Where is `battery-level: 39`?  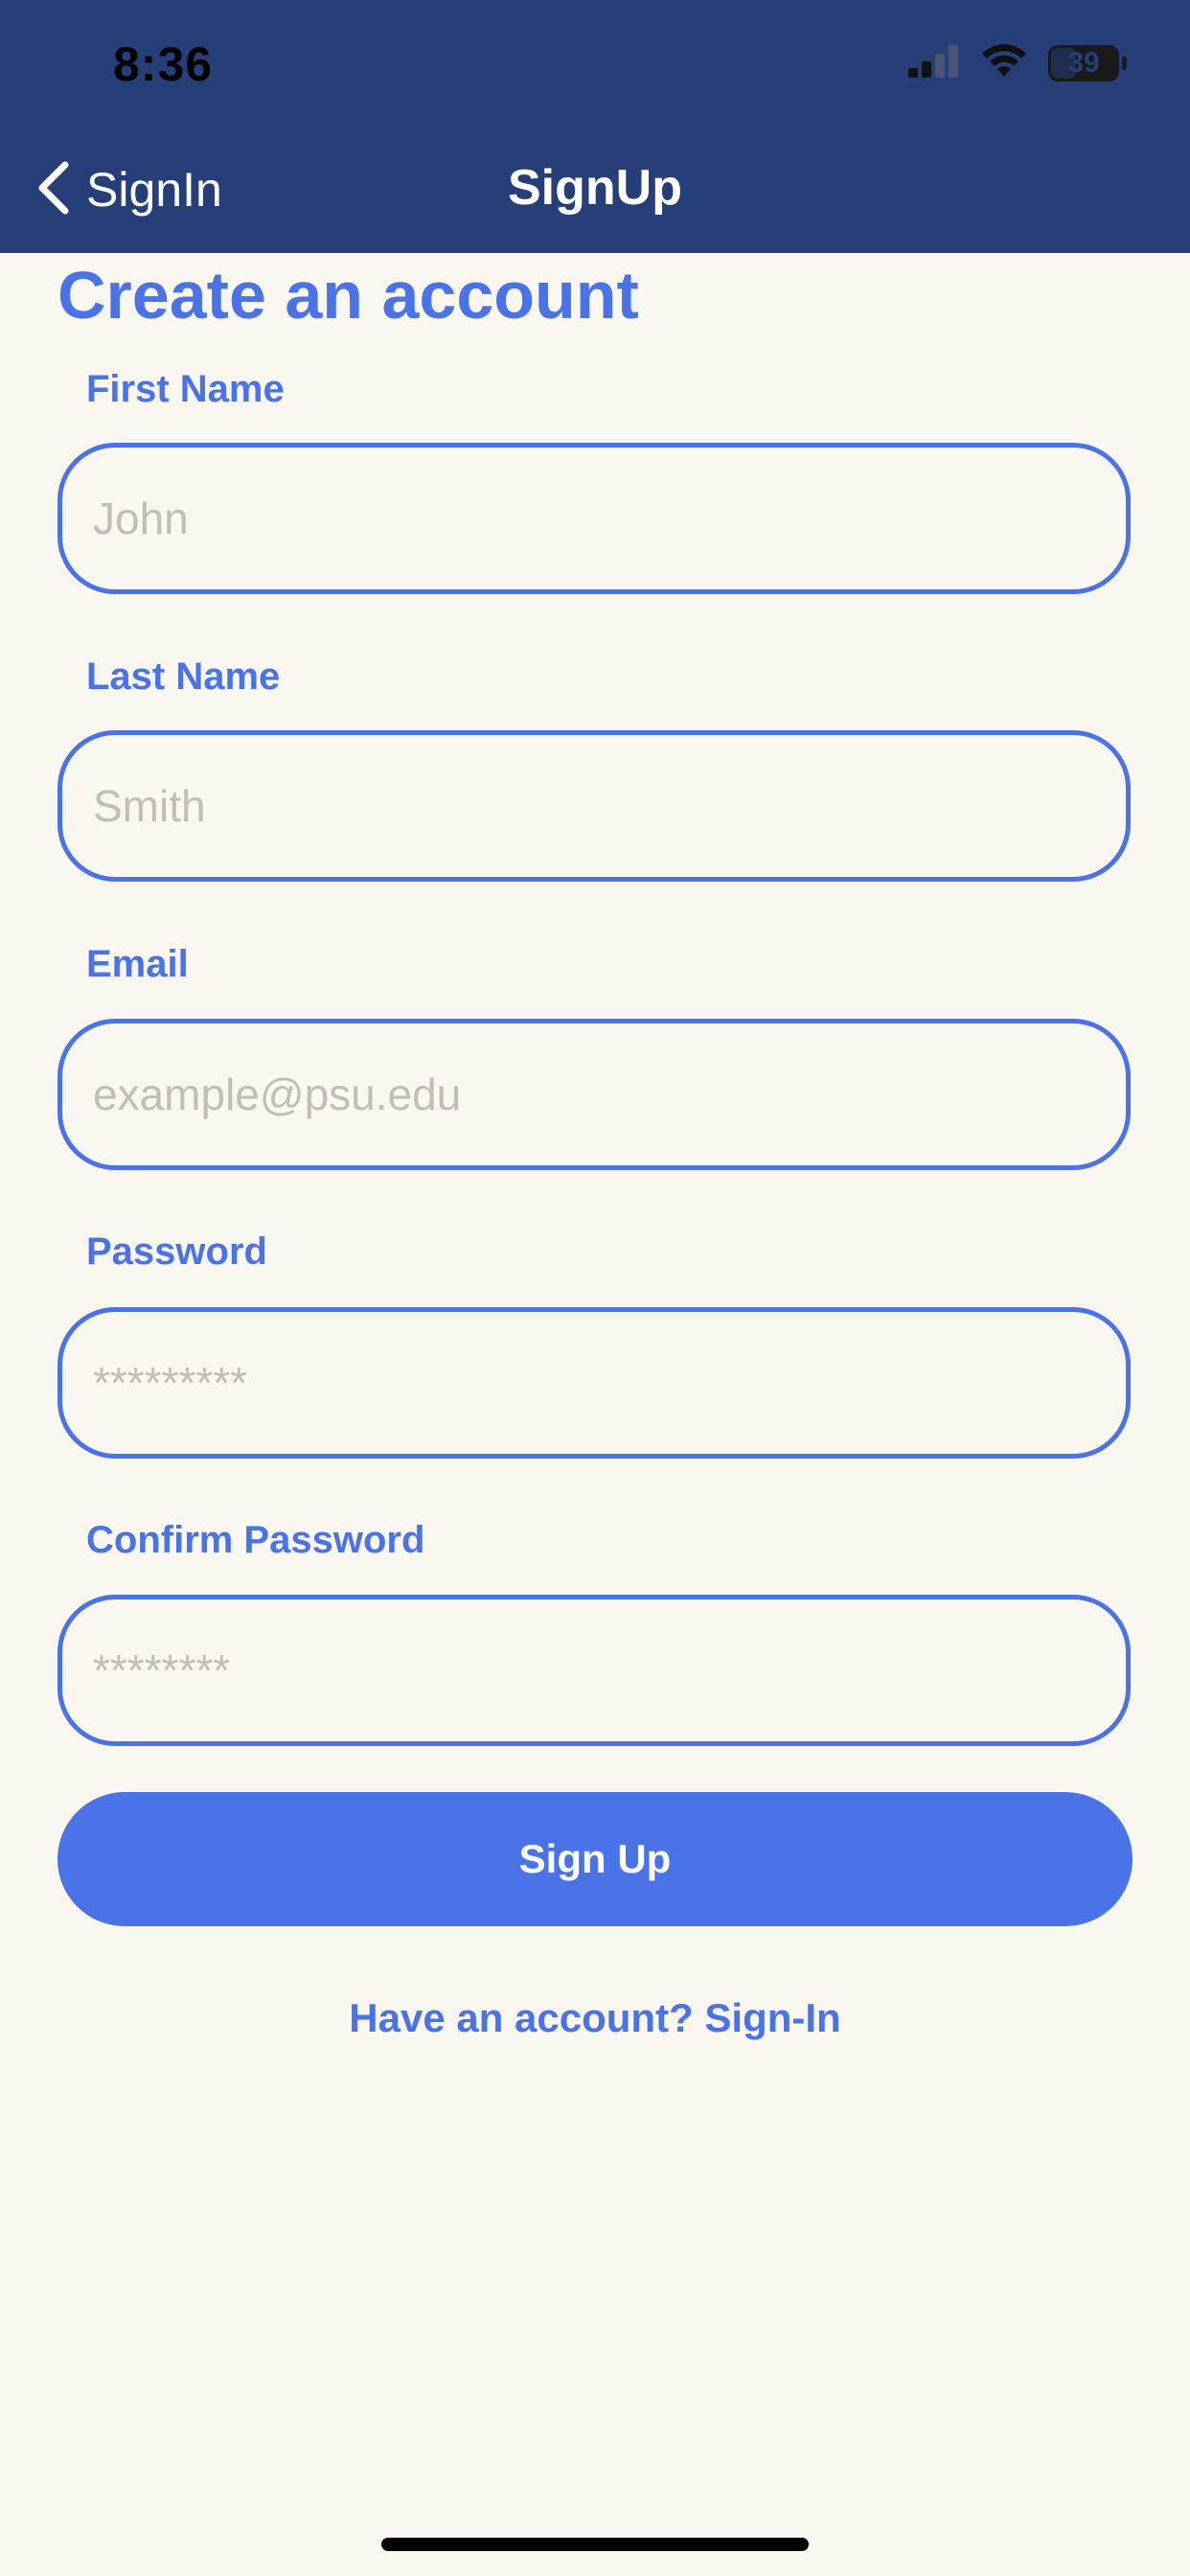
battery-level: 39 is located at coordinates (1083, 63).